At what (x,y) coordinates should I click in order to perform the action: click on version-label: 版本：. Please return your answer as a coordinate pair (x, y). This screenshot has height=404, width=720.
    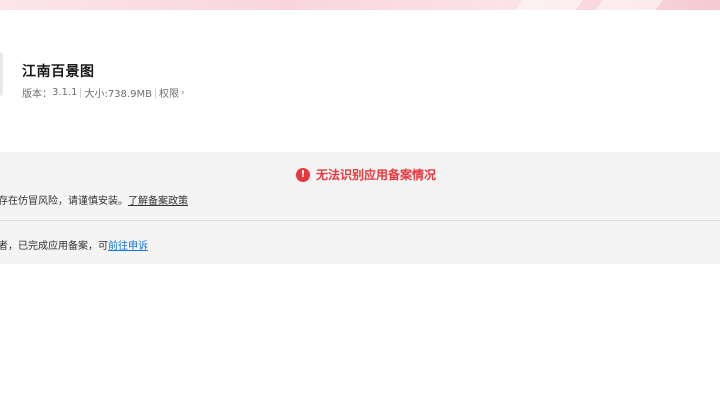
    Looking at the image, I should click on (37, 94).